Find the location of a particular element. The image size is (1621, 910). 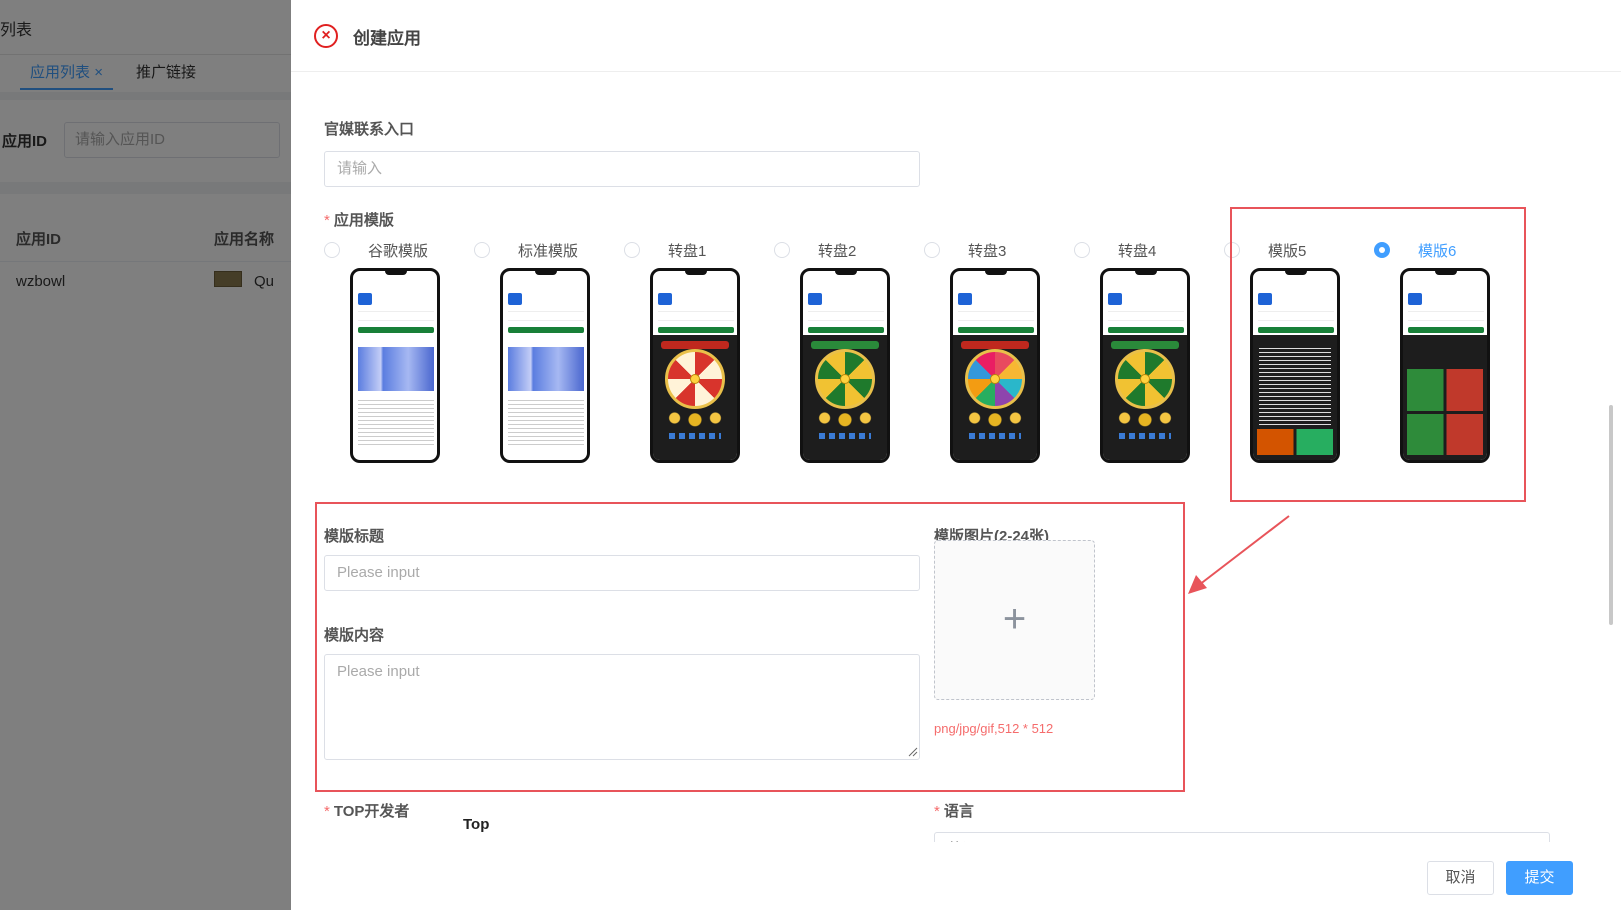

template-option: 标准模版 is located at coordinates (544, 353).